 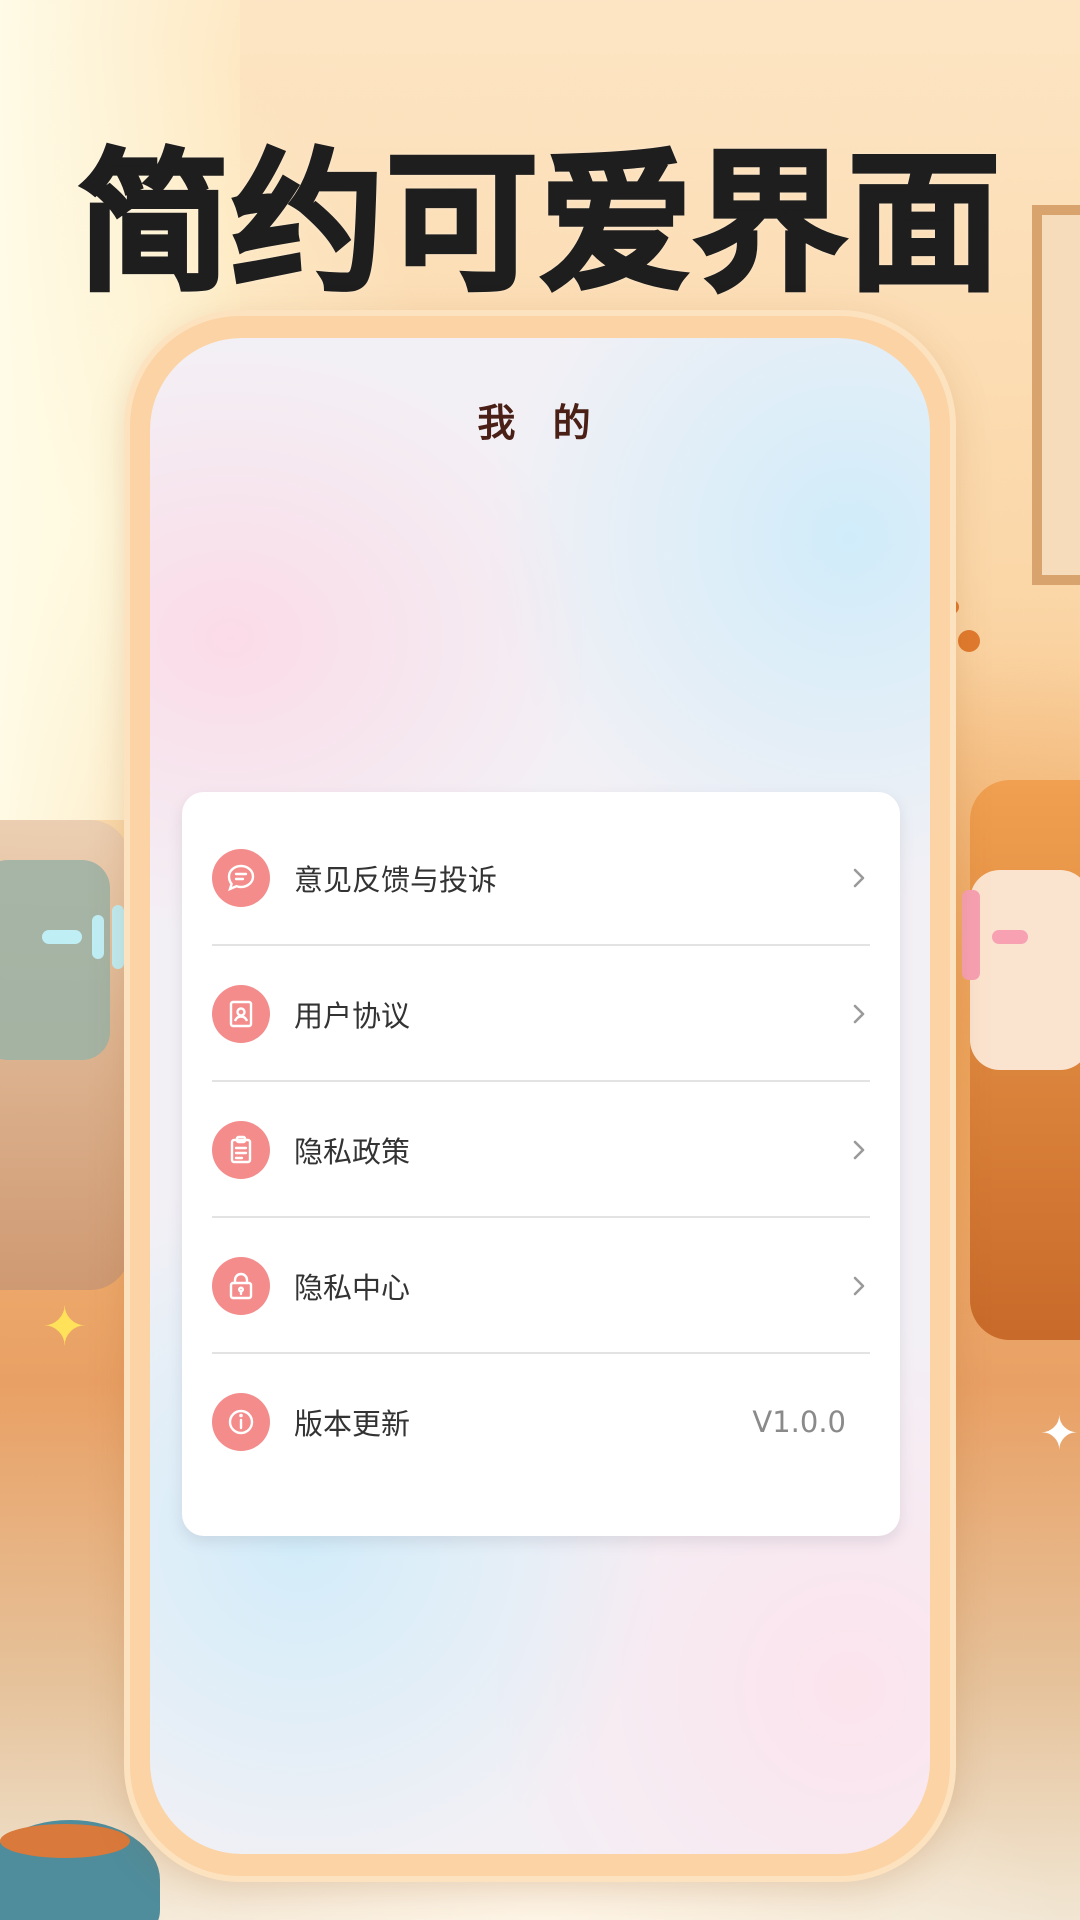 What do you see at coordinates (352, 1152) in the screenshot?
I see `menu-item-label: 隐私政策` at bounding box center [352, 1152].